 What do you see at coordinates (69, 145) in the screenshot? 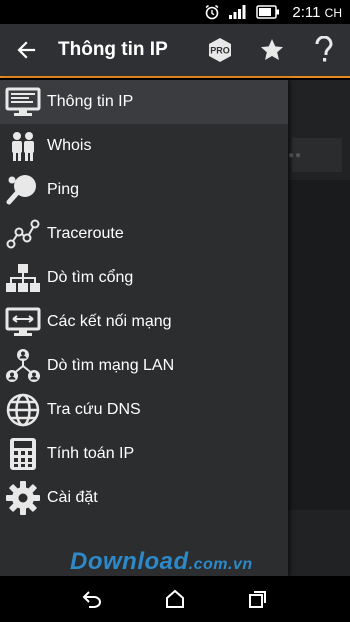
I see `drawer-item-label: Whois` at bounding box center [69, 145].